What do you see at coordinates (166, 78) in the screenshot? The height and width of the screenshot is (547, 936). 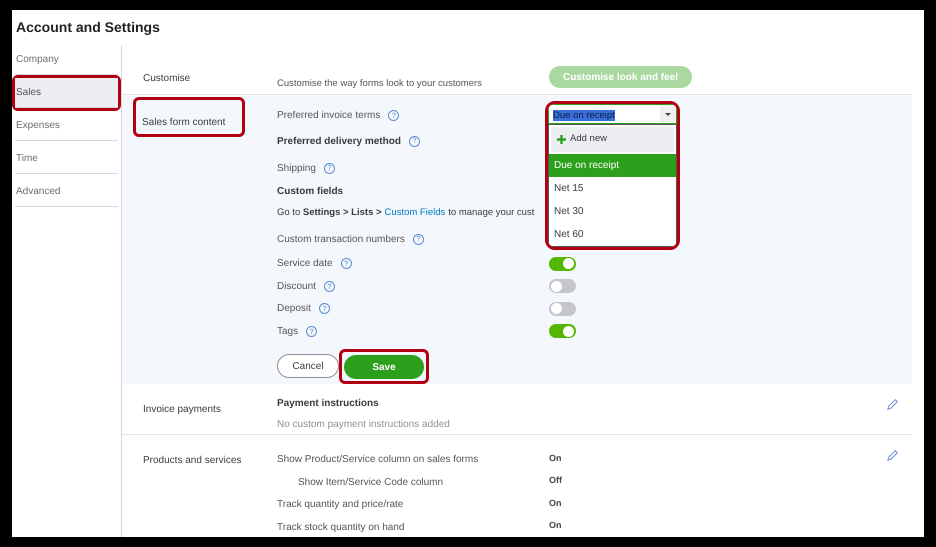 I see `section-label: Customise` at bounding box center [166, 78].